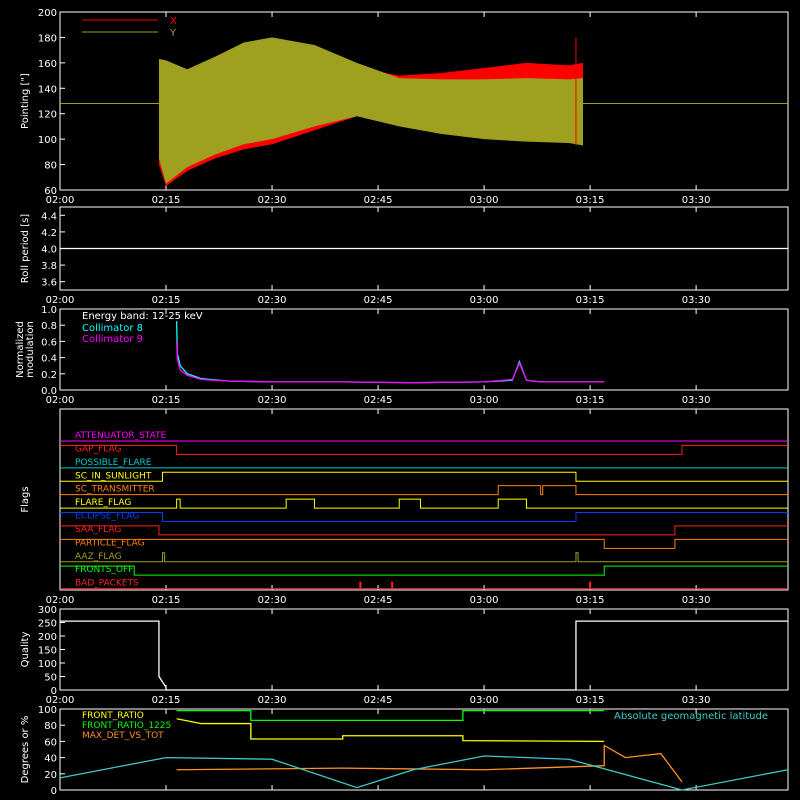  Describe the element at coordinates (115, 490) in the screenshot. I see `flag-label: SC_TRANSMITTER` at that location.